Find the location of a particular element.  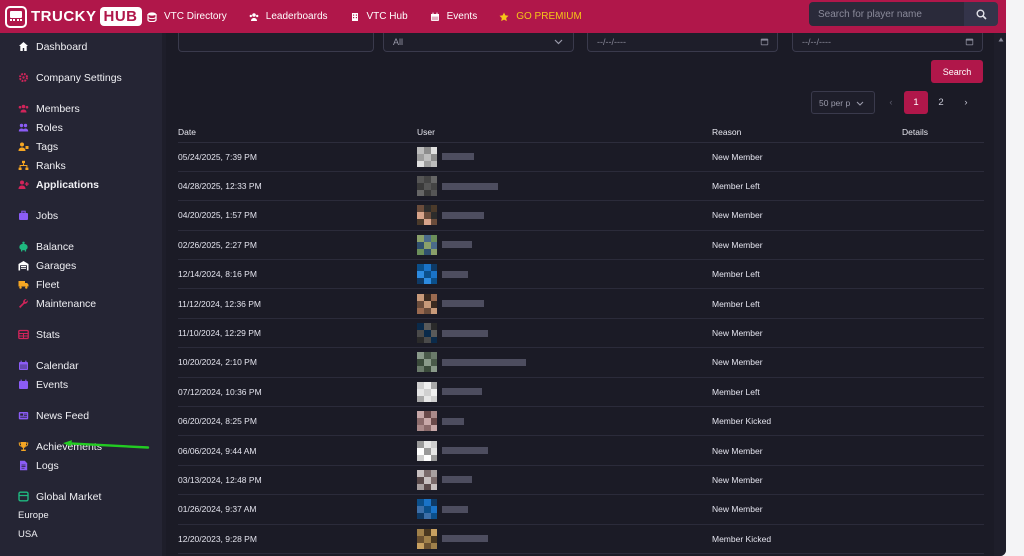

table-row: 02/26/2025, 2:27 PM New Member is located at coordinates (581, 245).